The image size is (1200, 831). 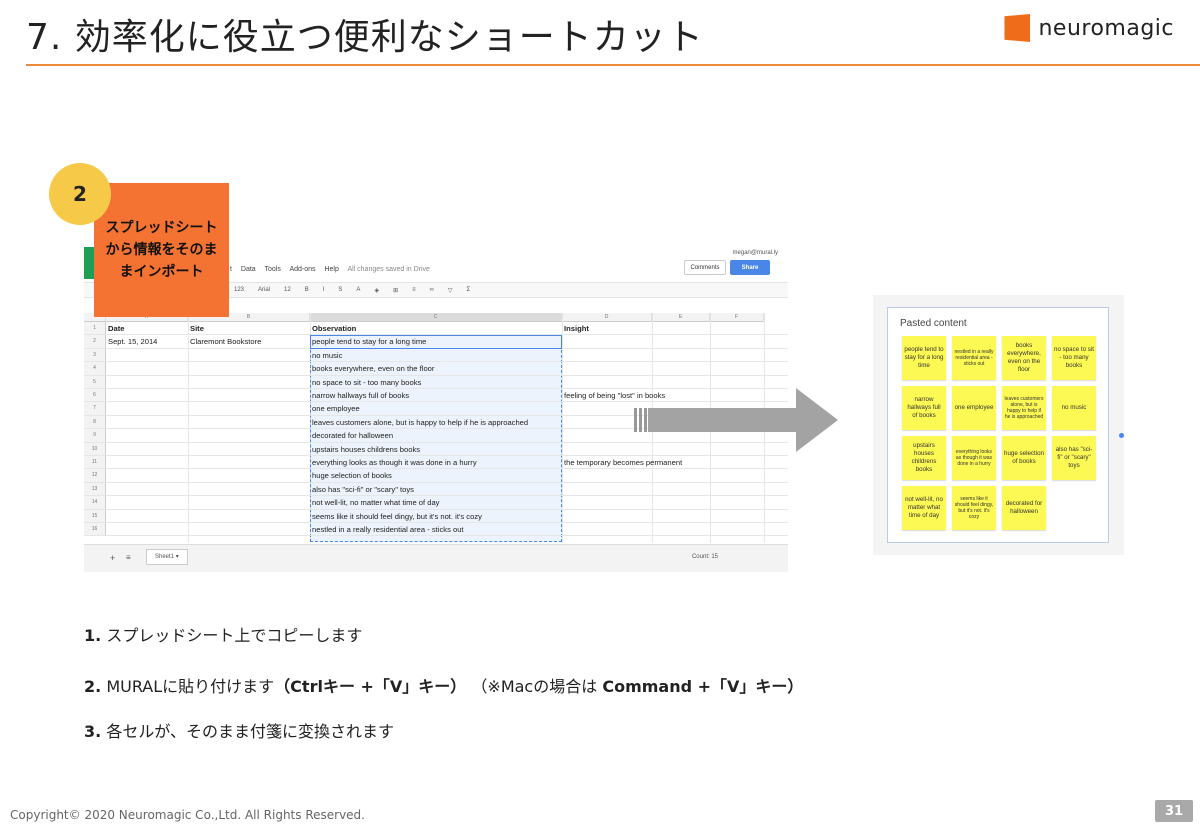 I want to click on table-cell: Sept. 15, 2014, so click(x=147, y=341).